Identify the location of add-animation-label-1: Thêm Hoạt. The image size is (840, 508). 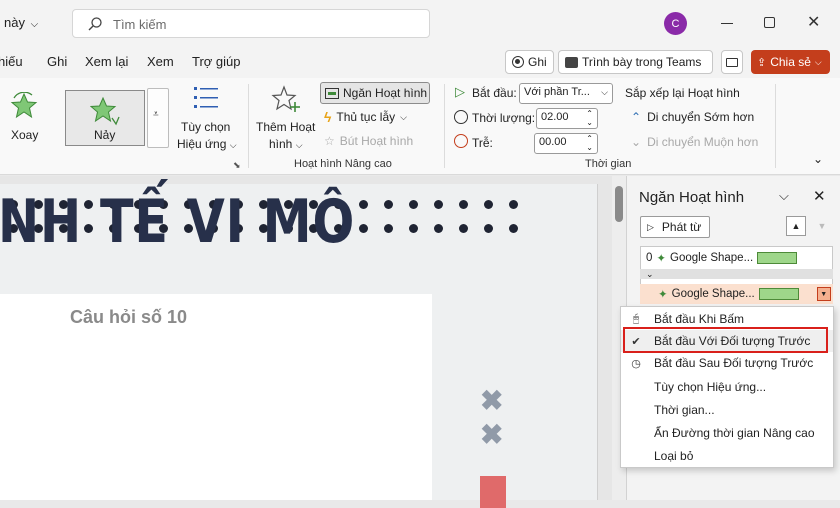
(286, 127).